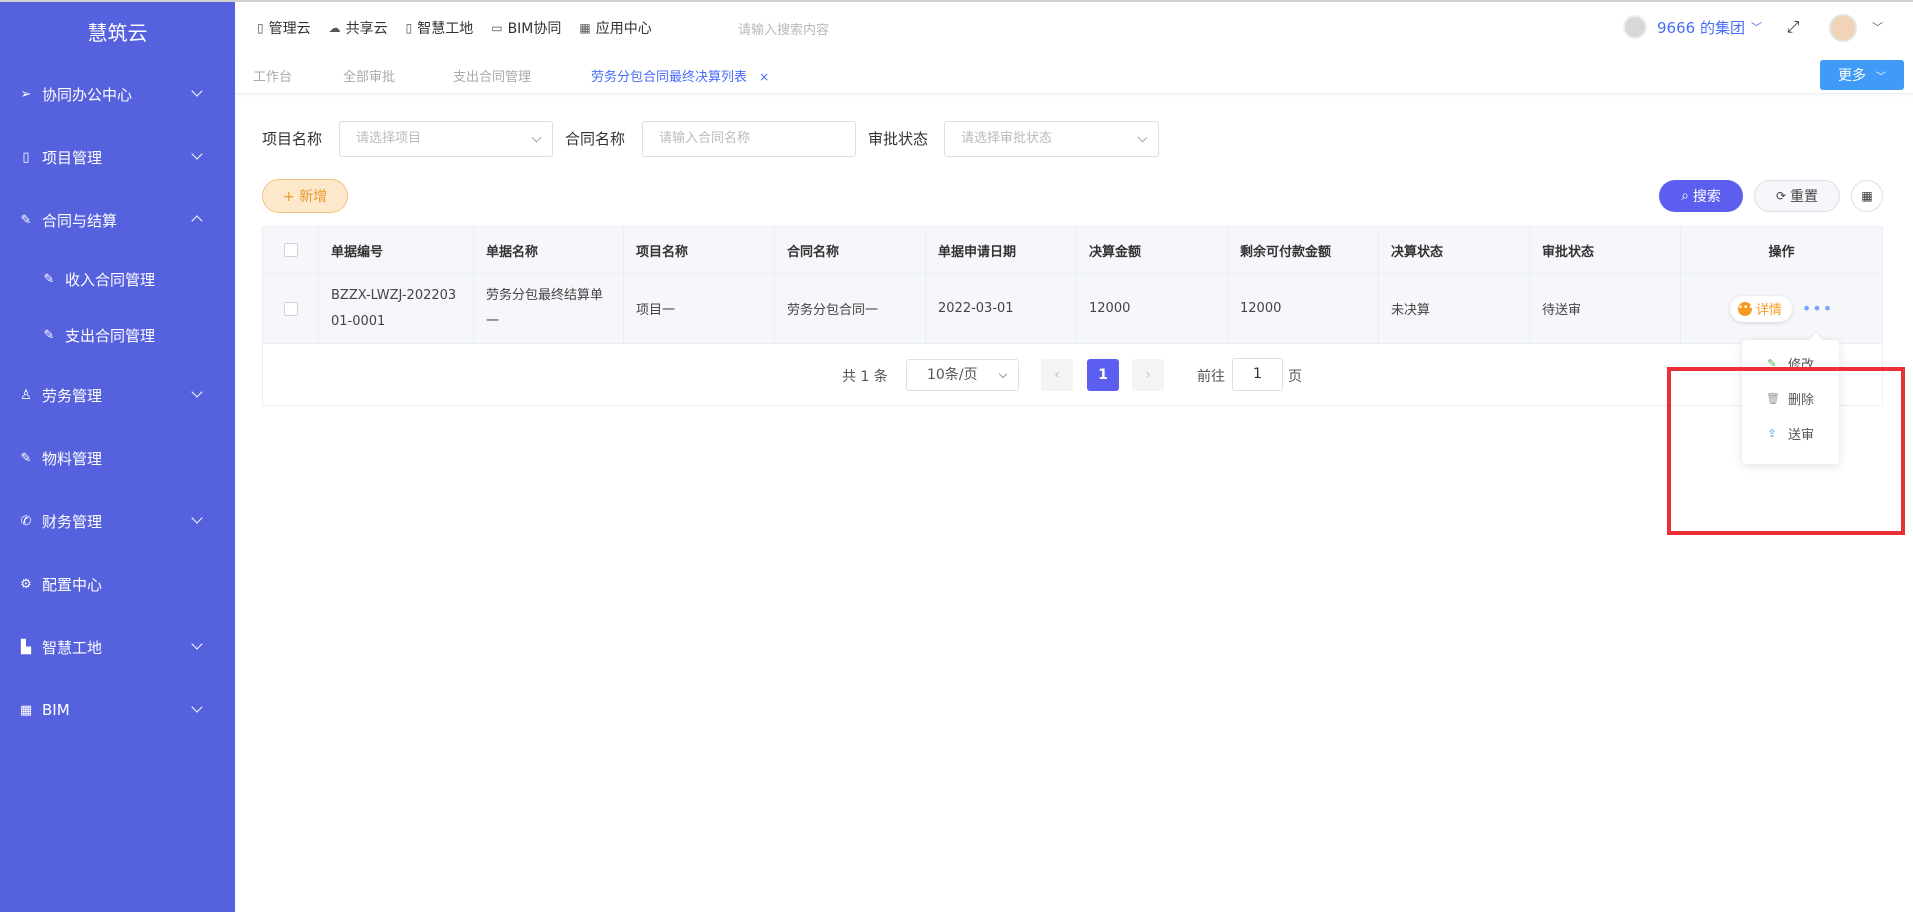 The height and width of the screenshot is (912, 1913). Describe the element at coordinates (1786, 451) in the screenshot. I see `highlight-annotation-box` at that location.